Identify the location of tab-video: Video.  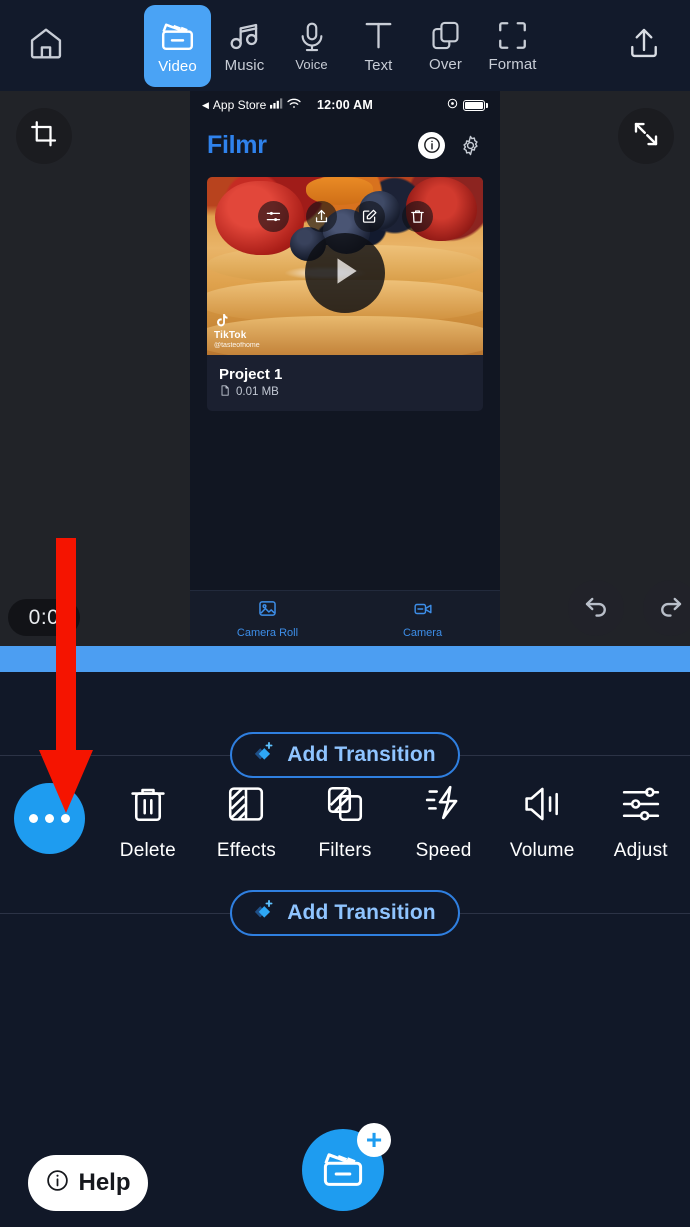
(177, 45).